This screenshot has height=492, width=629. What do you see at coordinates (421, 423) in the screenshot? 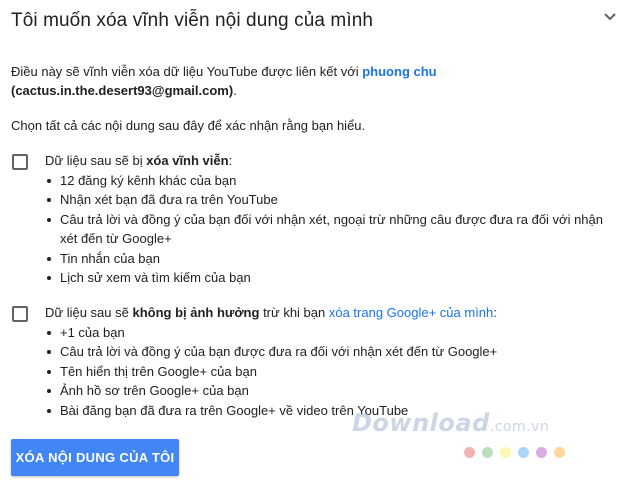
I see `watermark-text: Download` at bounding box center [421, 423].